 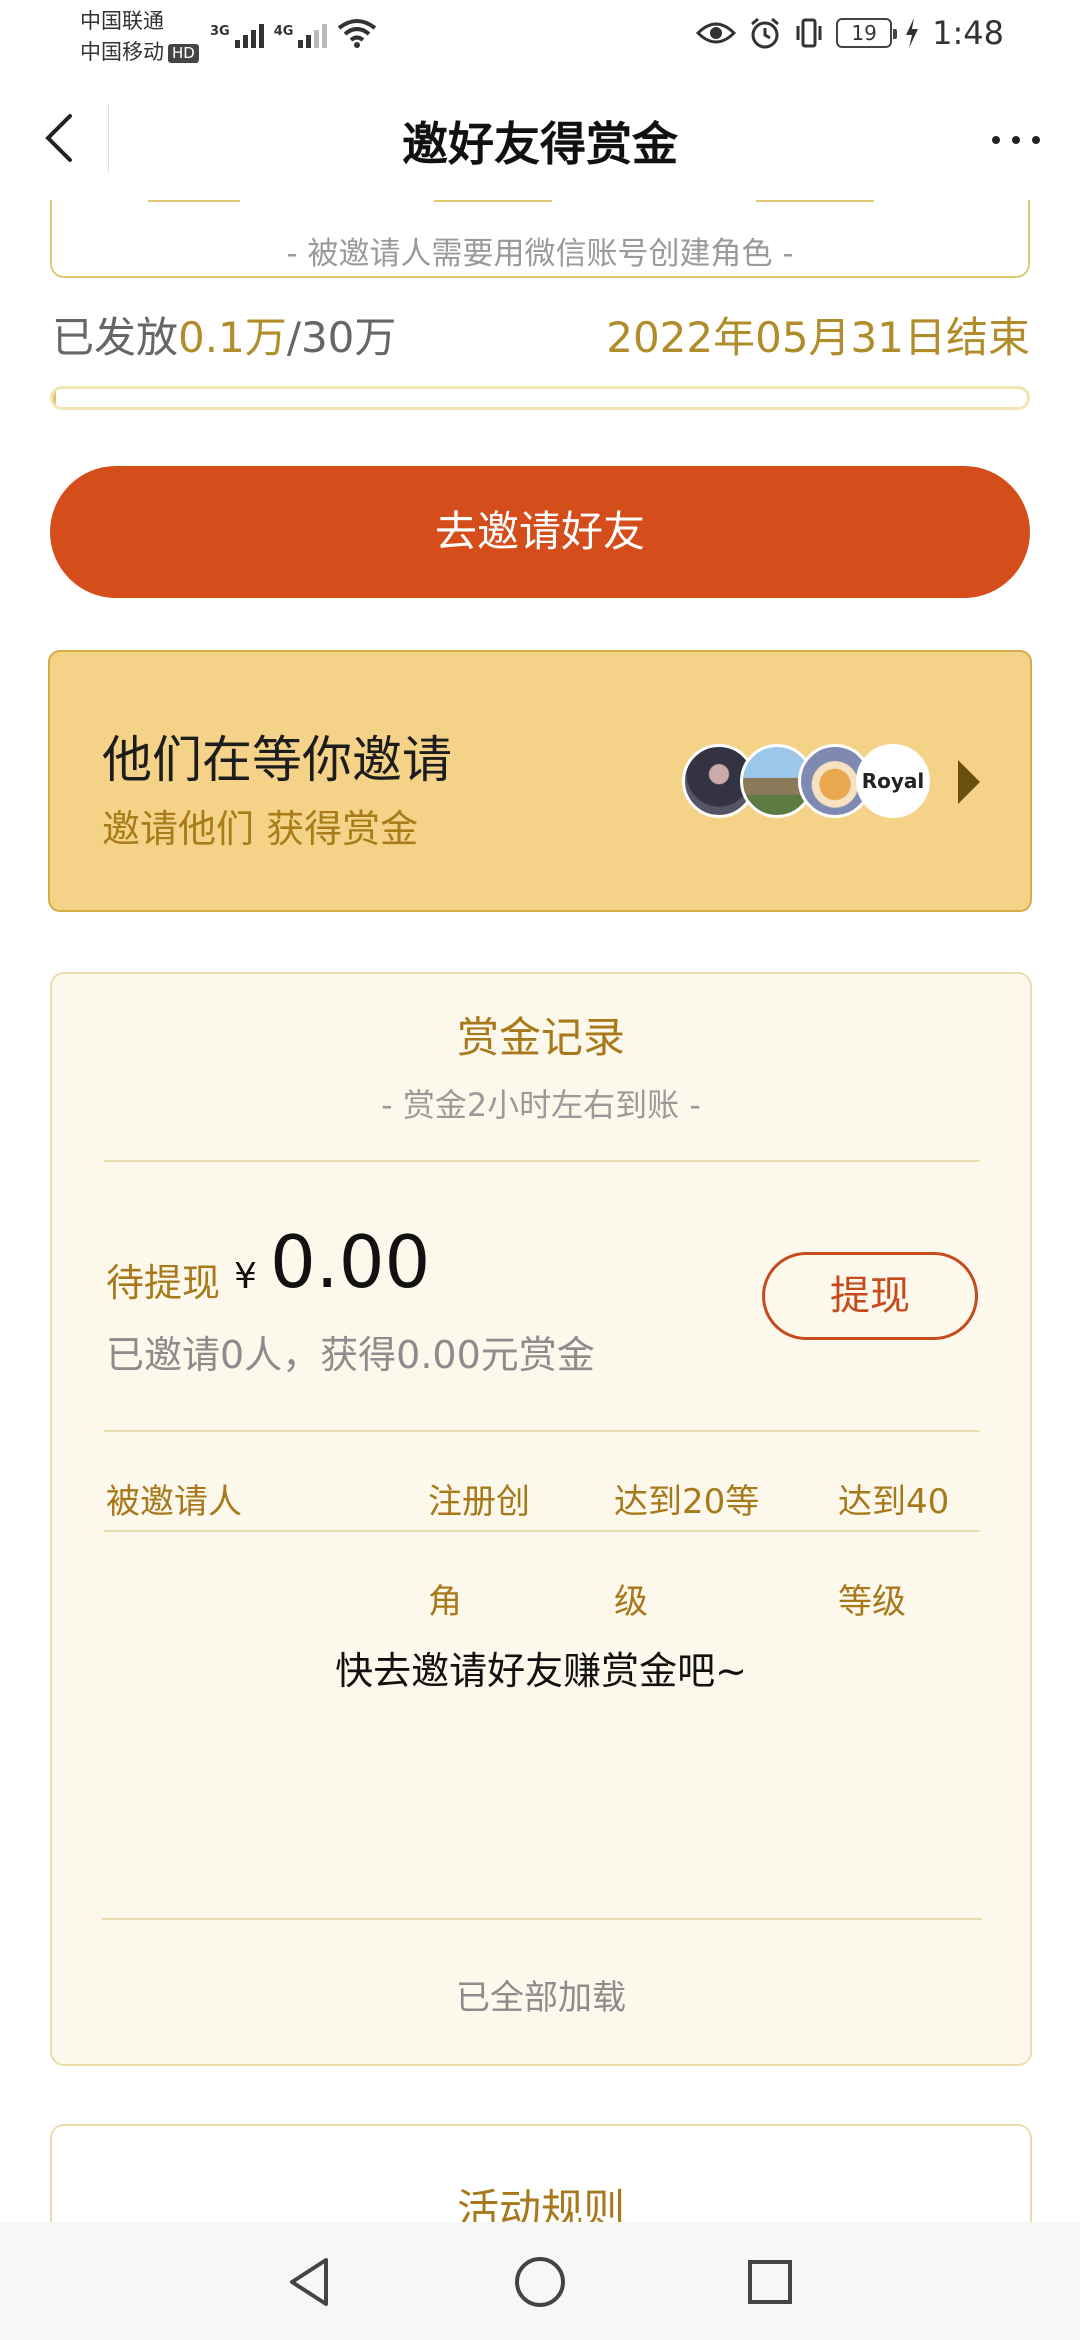 What do you see at coordinates (350, 1355) in the screenshot?
I see `invite-summary: 已邀请0人，获得0.00元赏金` at bounding box center [350, 1355].